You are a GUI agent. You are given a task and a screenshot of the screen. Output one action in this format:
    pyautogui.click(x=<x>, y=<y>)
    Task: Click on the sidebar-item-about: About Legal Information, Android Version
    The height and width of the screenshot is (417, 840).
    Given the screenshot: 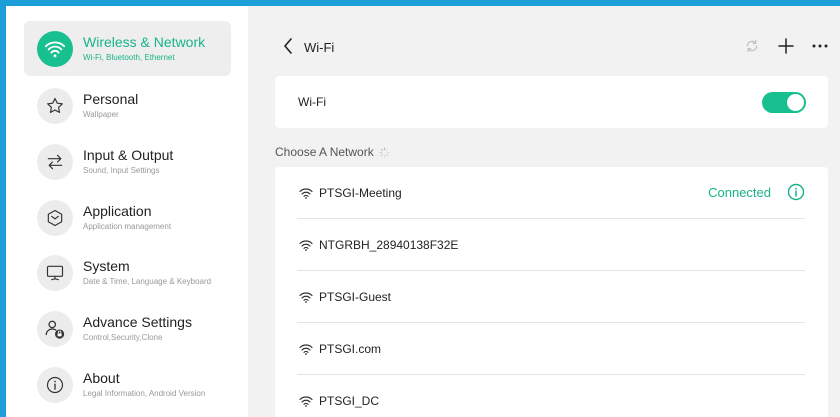 What is the action you would take?
    pyautogui.click(x=127, y=384)
    